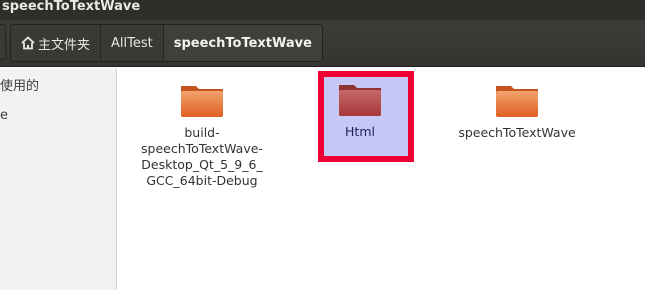 The image size is (645, 290). I want to click on breadcrumb: 主文件夹 AllTest speechToTextWave, so click(166, 43).